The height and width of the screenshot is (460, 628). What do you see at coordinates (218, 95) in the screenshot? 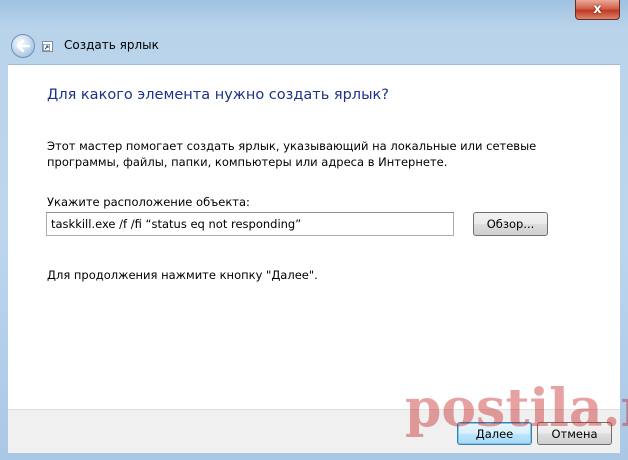
I see `page-heading: Для какого элемента нужно создать ярлык?` at bounding box center [218, 95].